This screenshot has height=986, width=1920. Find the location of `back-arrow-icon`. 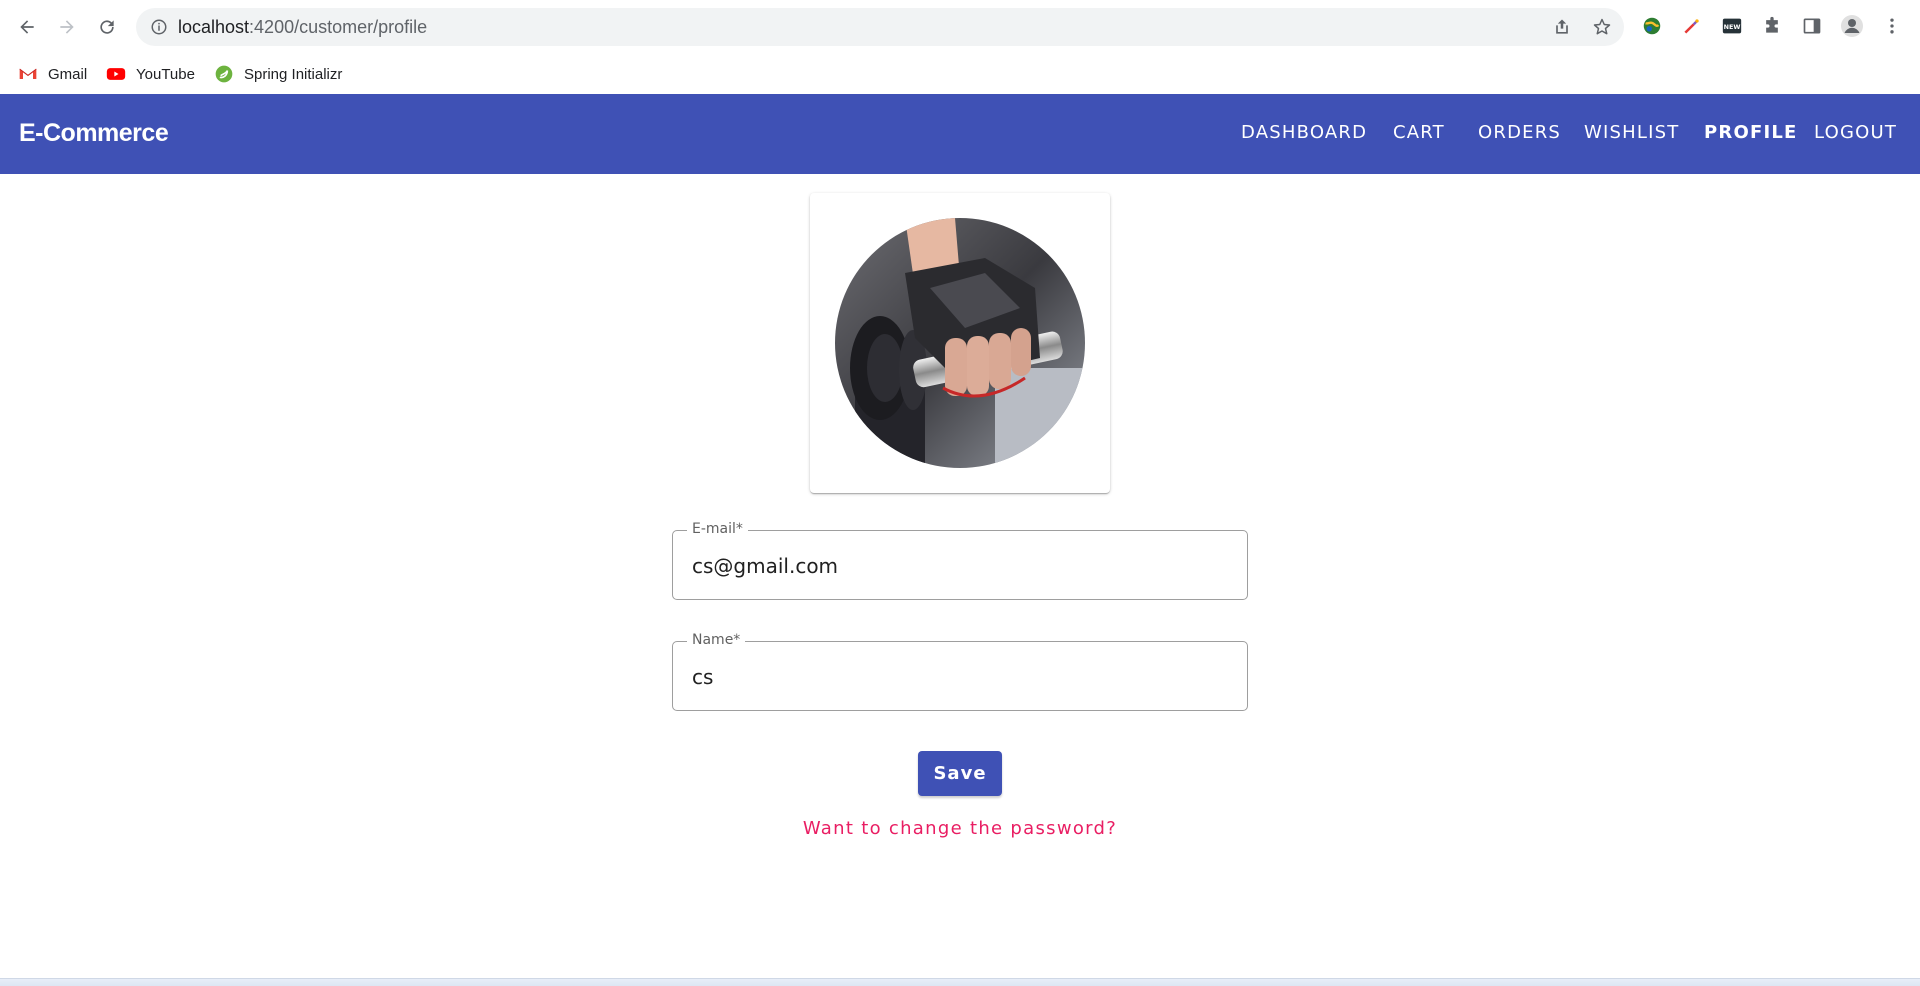

back-arrow-icon is located at coordinates (27, 27).